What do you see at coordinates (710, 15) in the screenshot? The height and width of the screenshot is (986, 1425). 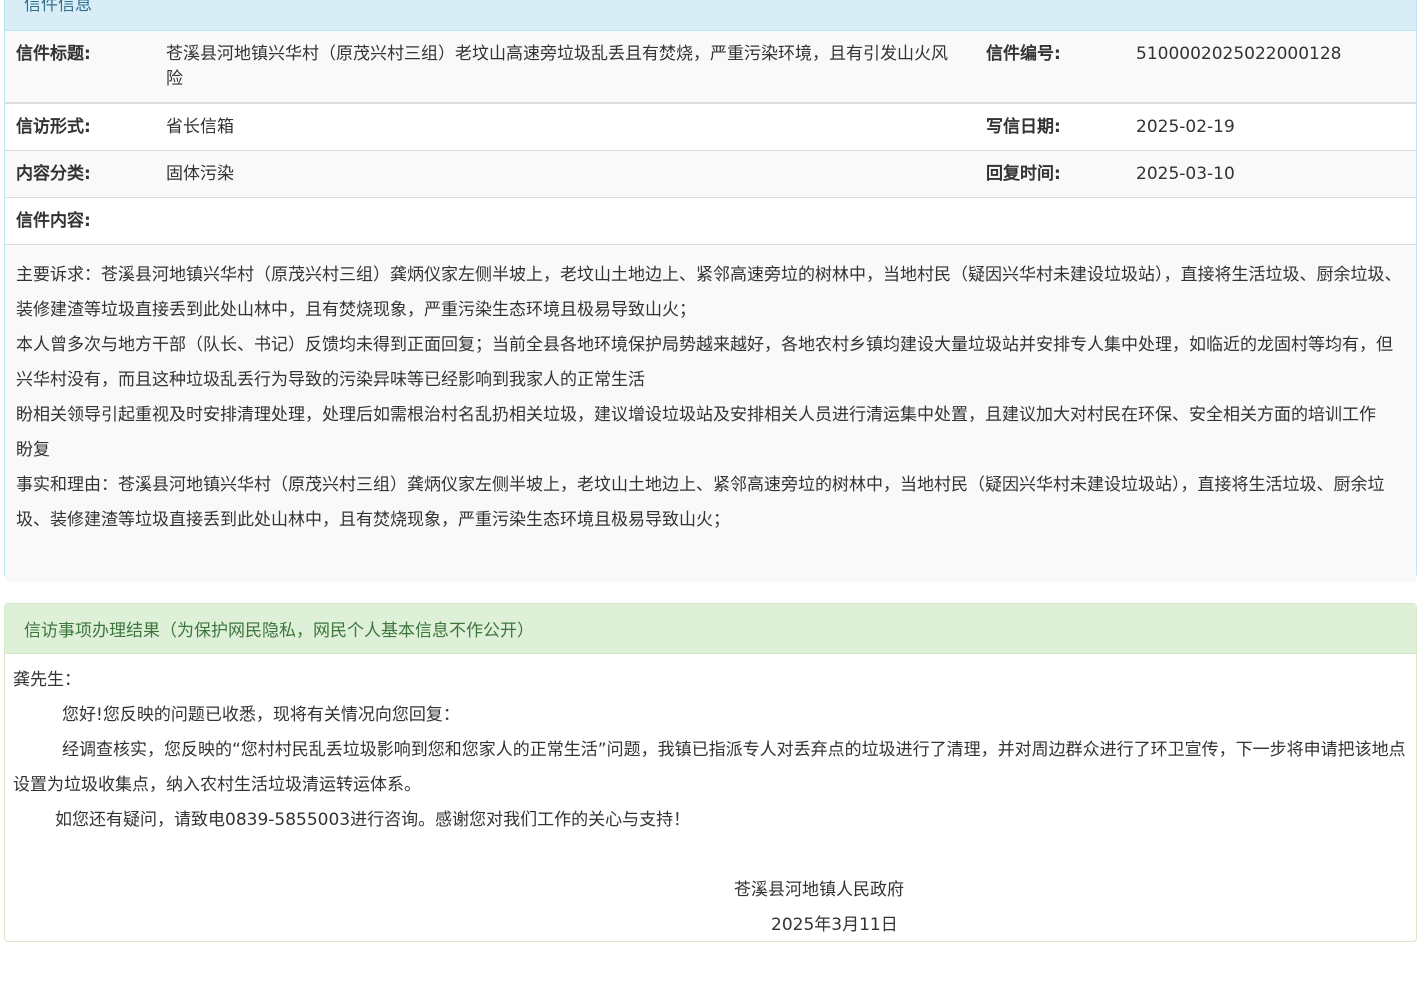 I see `letter-info-heading: 信件信息` at bounding box center [710, 15].